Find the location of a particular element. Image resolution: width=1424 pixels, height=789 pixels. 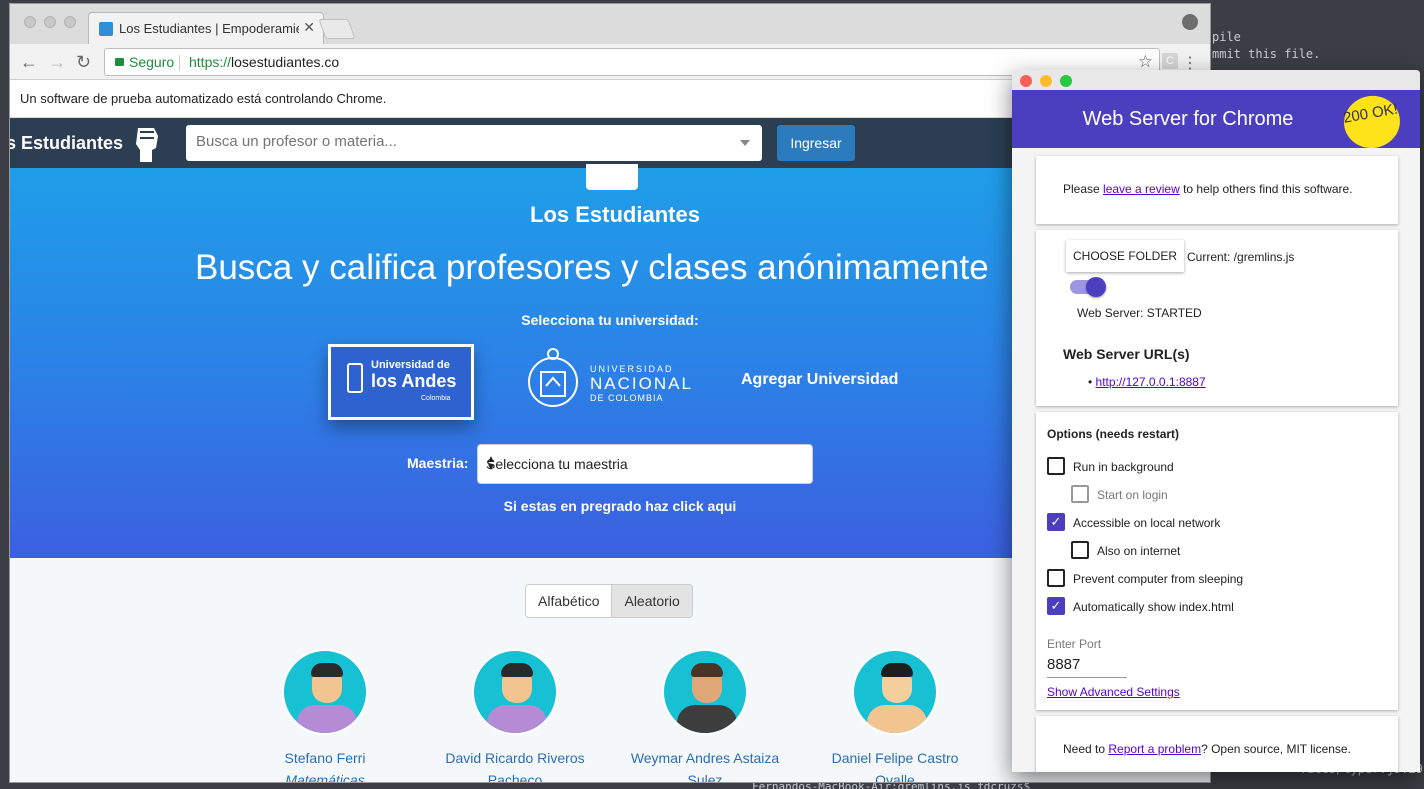

reload-icon: ↻ is located at coordinates (83, 62).